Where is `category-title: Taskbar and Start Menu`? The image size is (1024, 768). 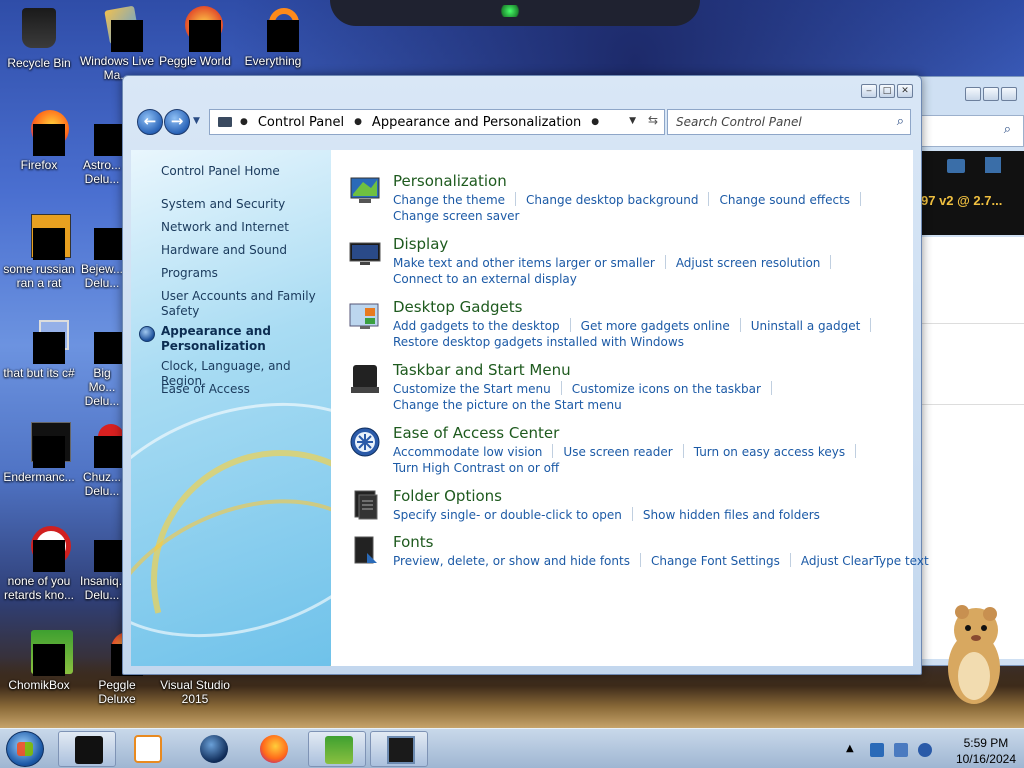 category-title: Taskbar and Start Menu is located at coordinates (482, 370).